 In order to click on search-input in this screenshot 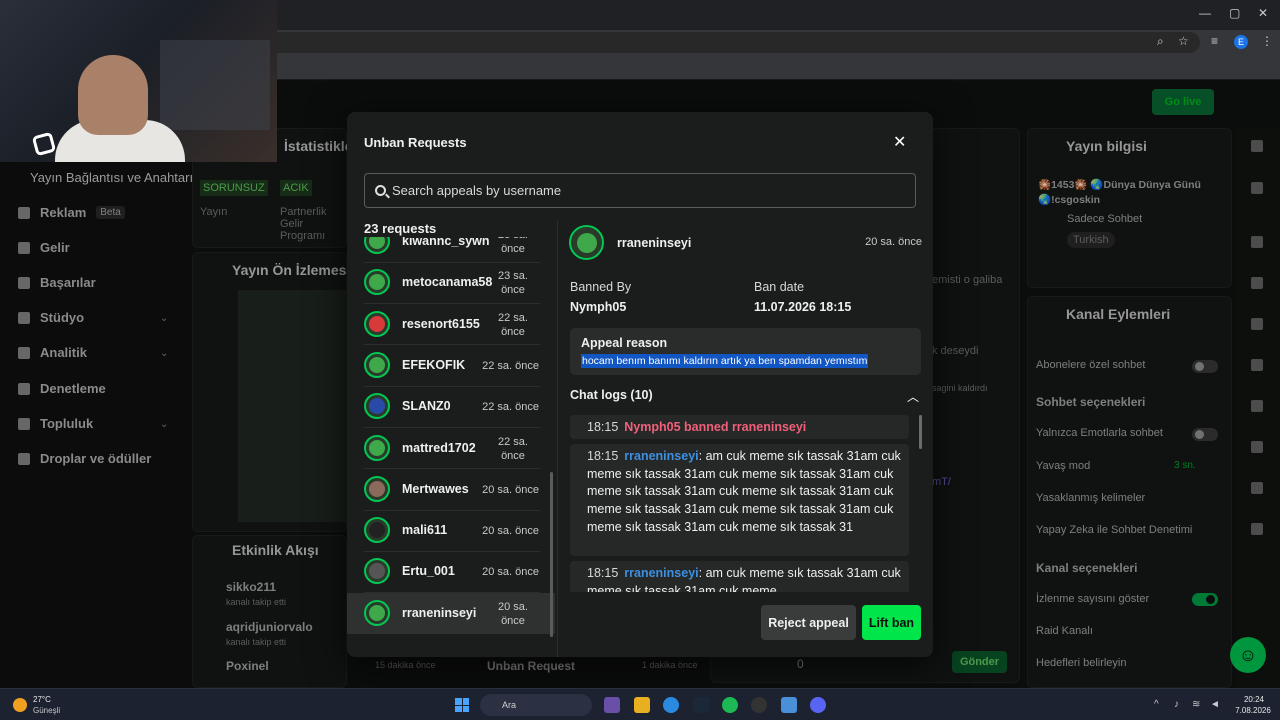, I will do `click(642, 190)`.